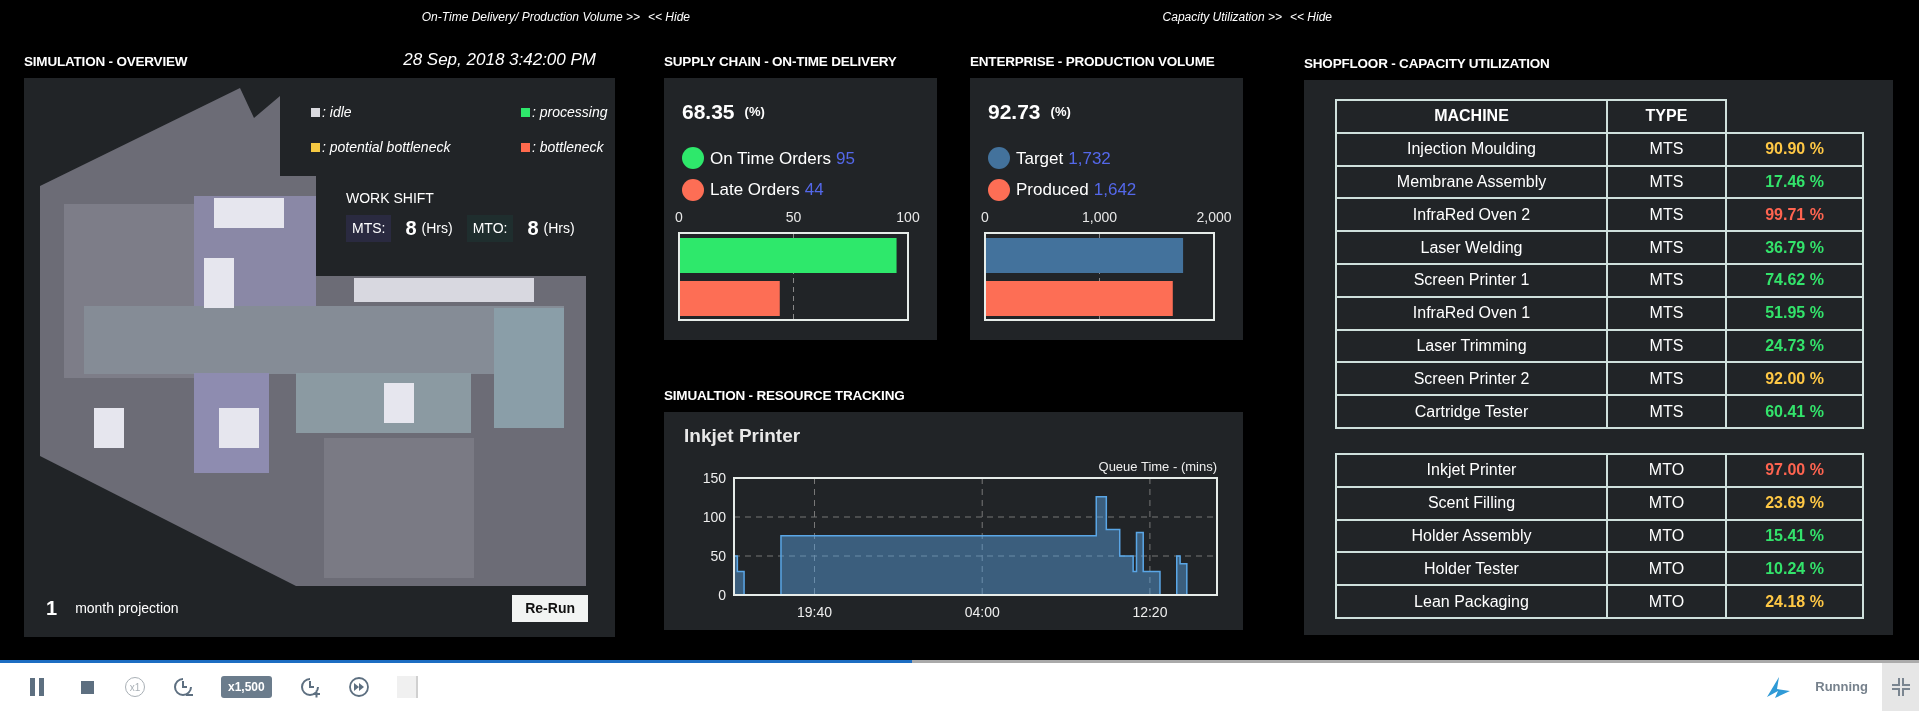  I want to click on fast-forward-button, so click(358, 687).